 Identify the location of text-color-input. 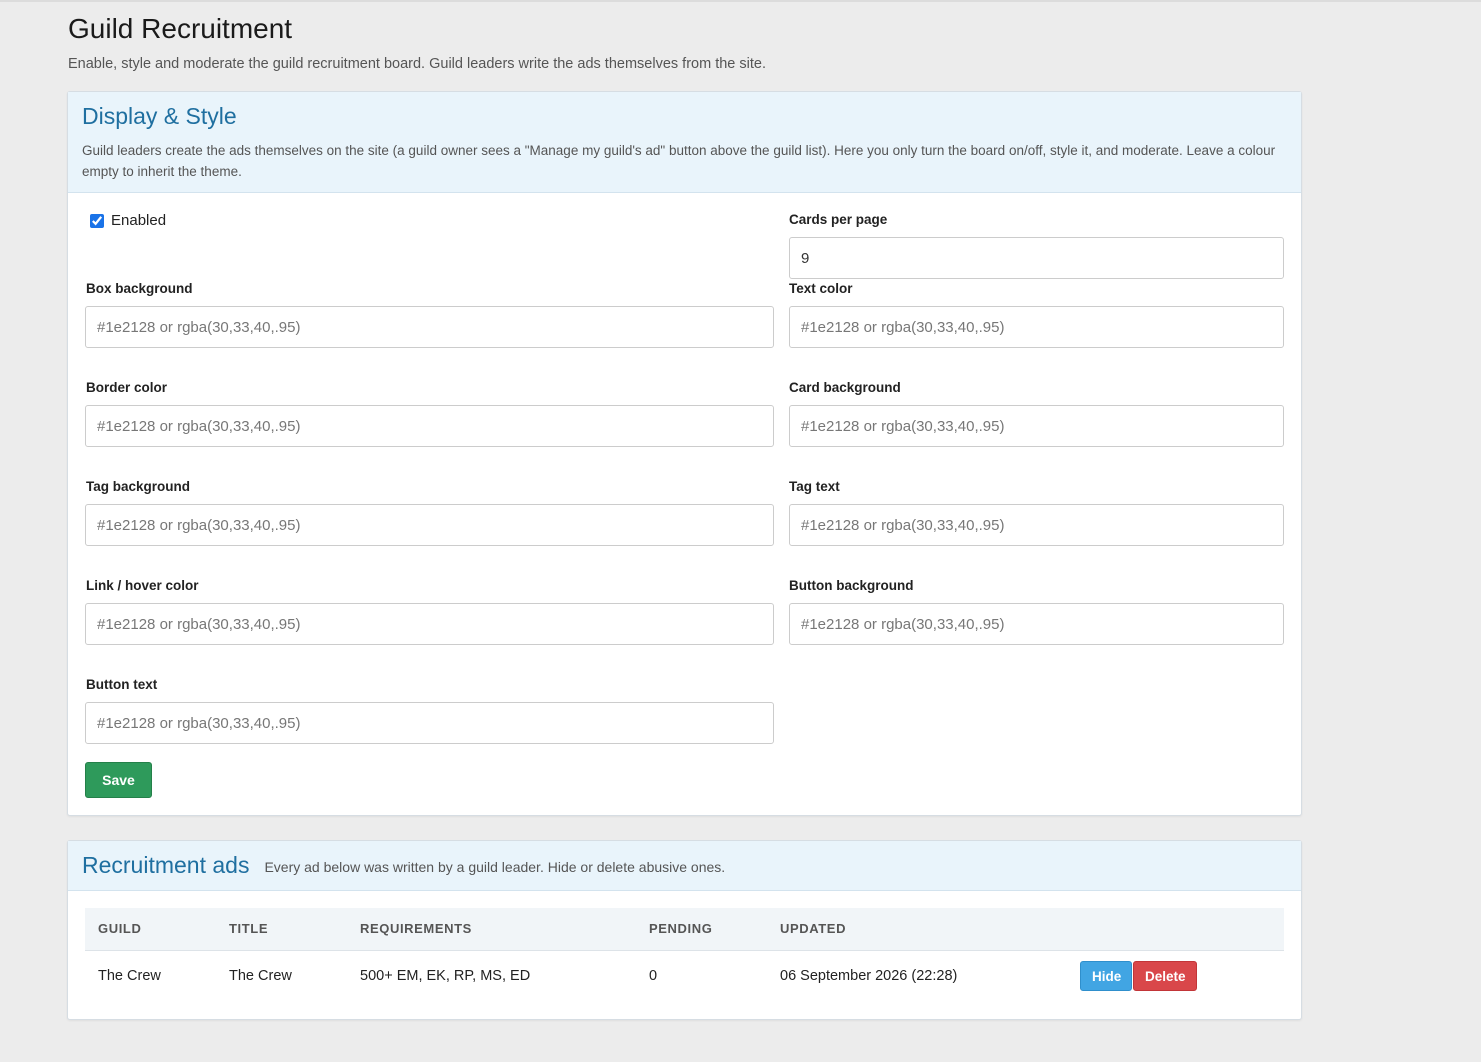
(1036, 327).